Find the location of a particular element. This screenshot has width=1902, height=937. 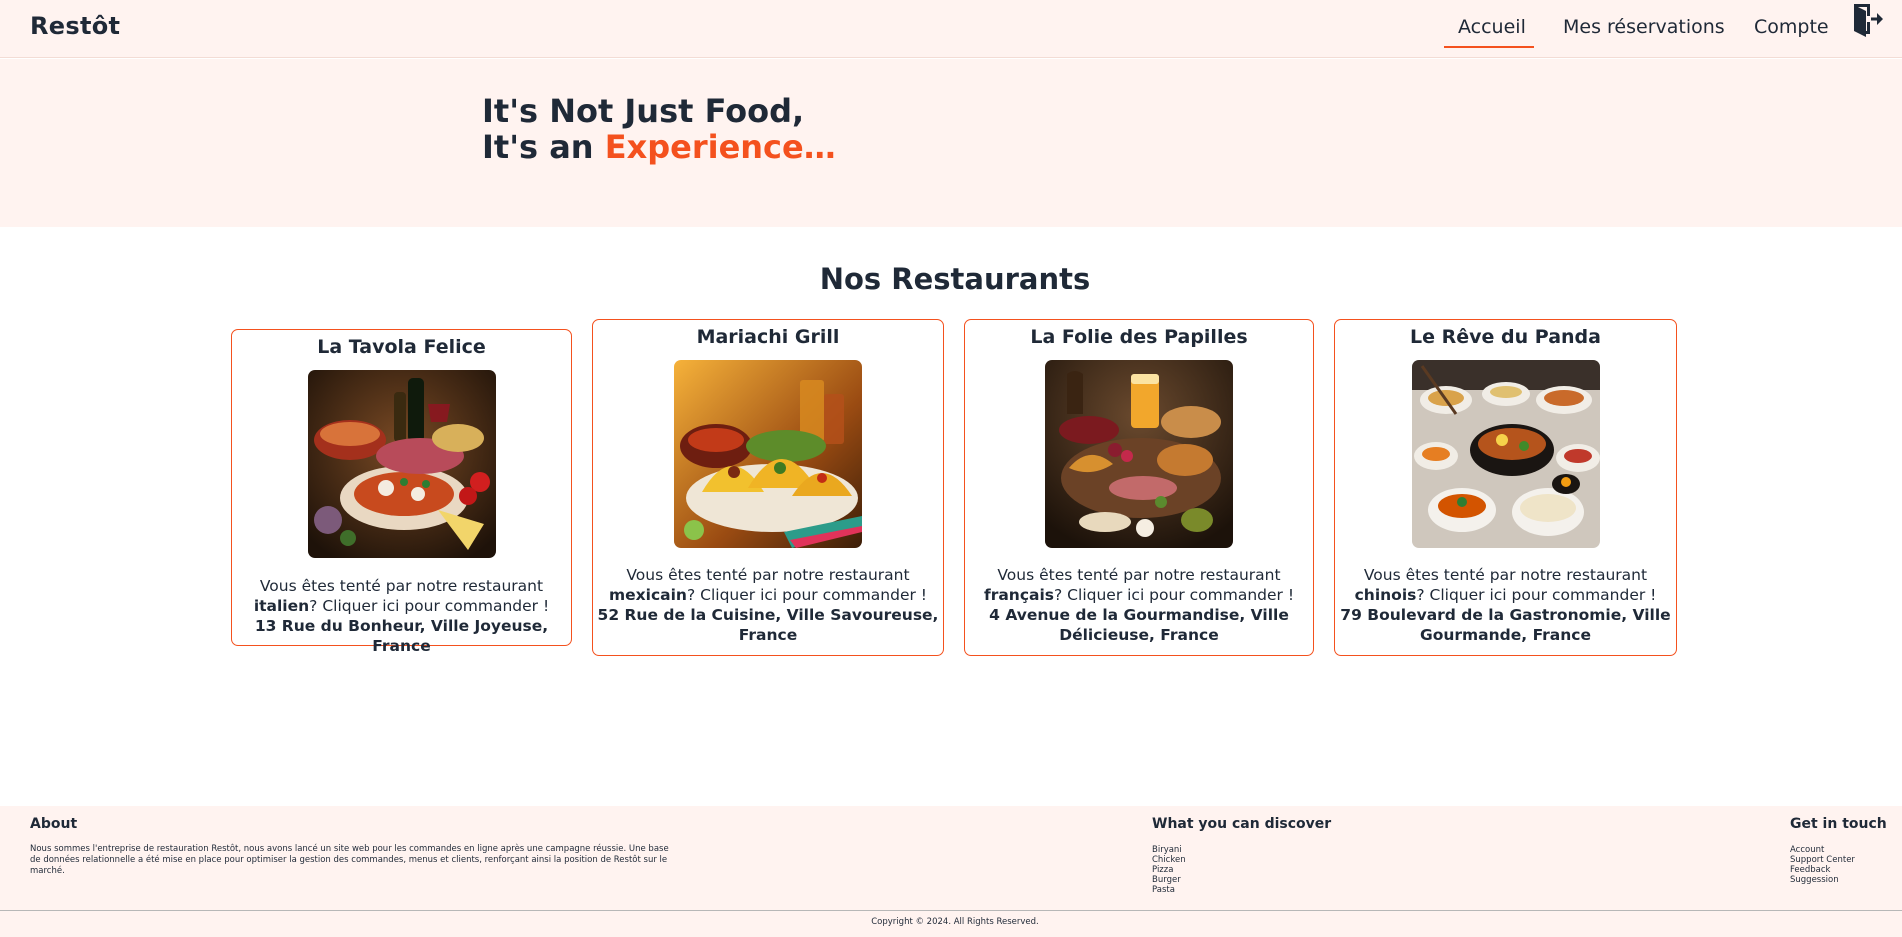

footer-discover-item: Pasta is located at coordinates (1169, 890).